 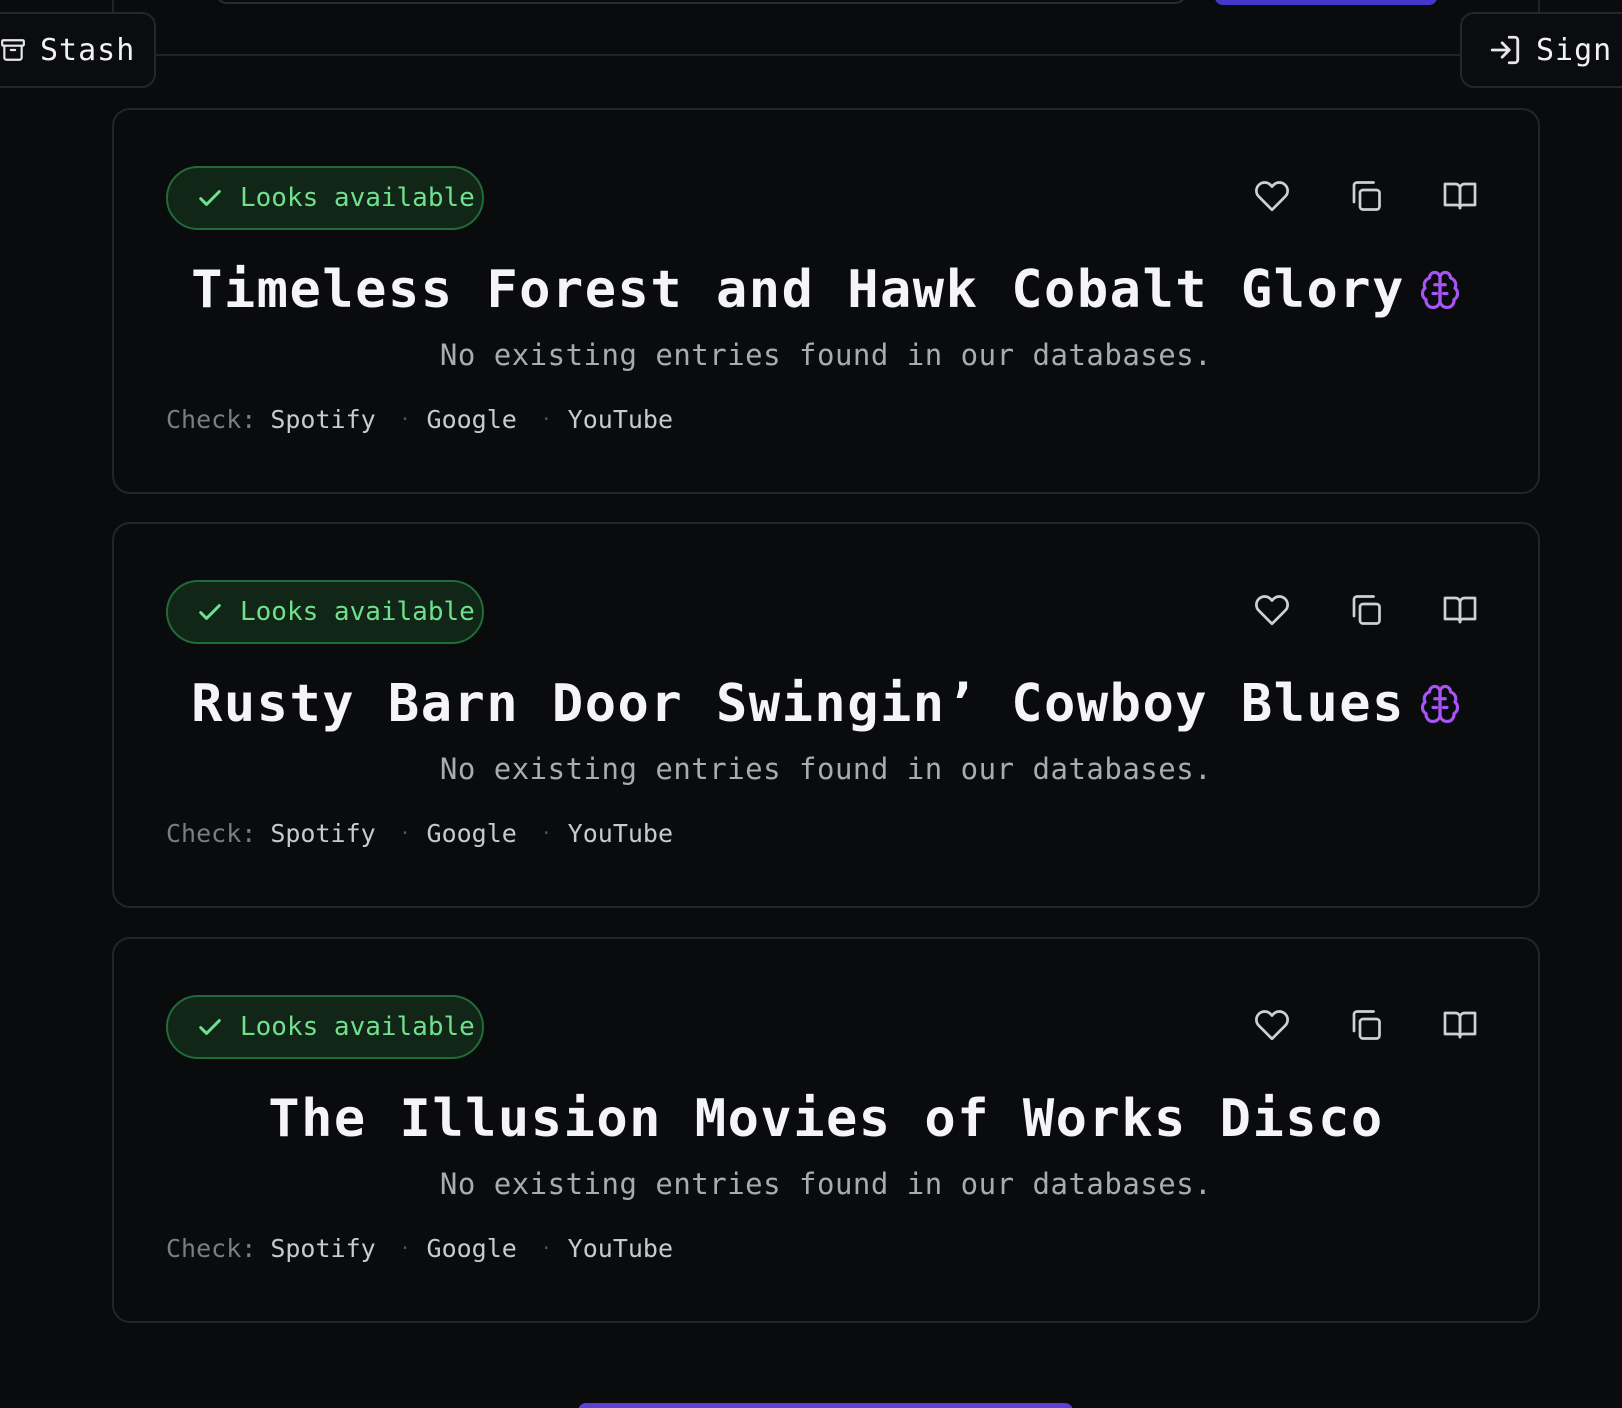 I want to click on stash-button: Stash, so click(x=78, y=50).